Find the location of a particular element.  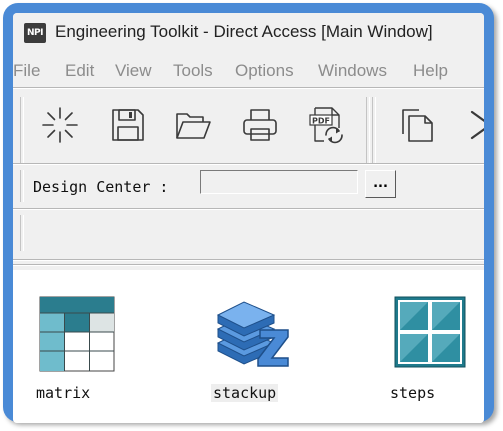

menu-help: Help is located at coordinates (430, 71).